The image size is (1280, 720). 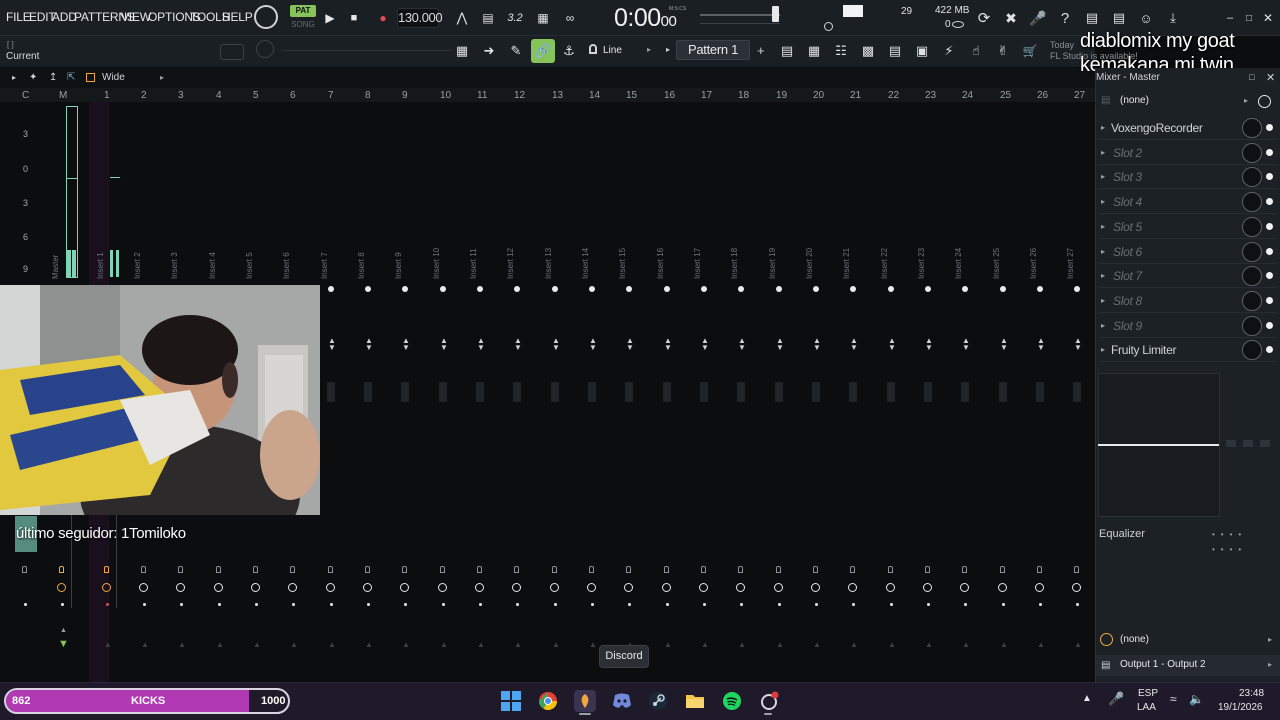 I want to click on current-route-arrow-icon: ▼, so click(x=63, y=644).